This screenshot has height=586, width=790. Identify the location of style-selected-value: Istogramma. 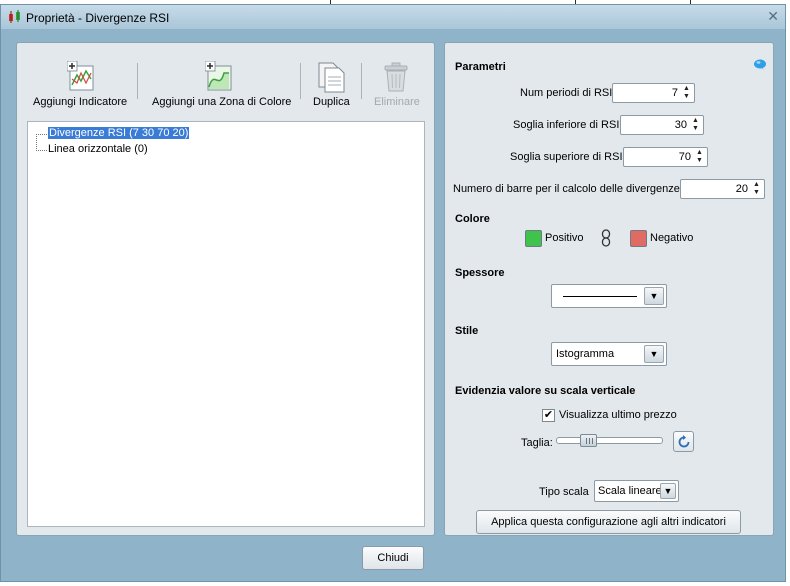
(585, 354).